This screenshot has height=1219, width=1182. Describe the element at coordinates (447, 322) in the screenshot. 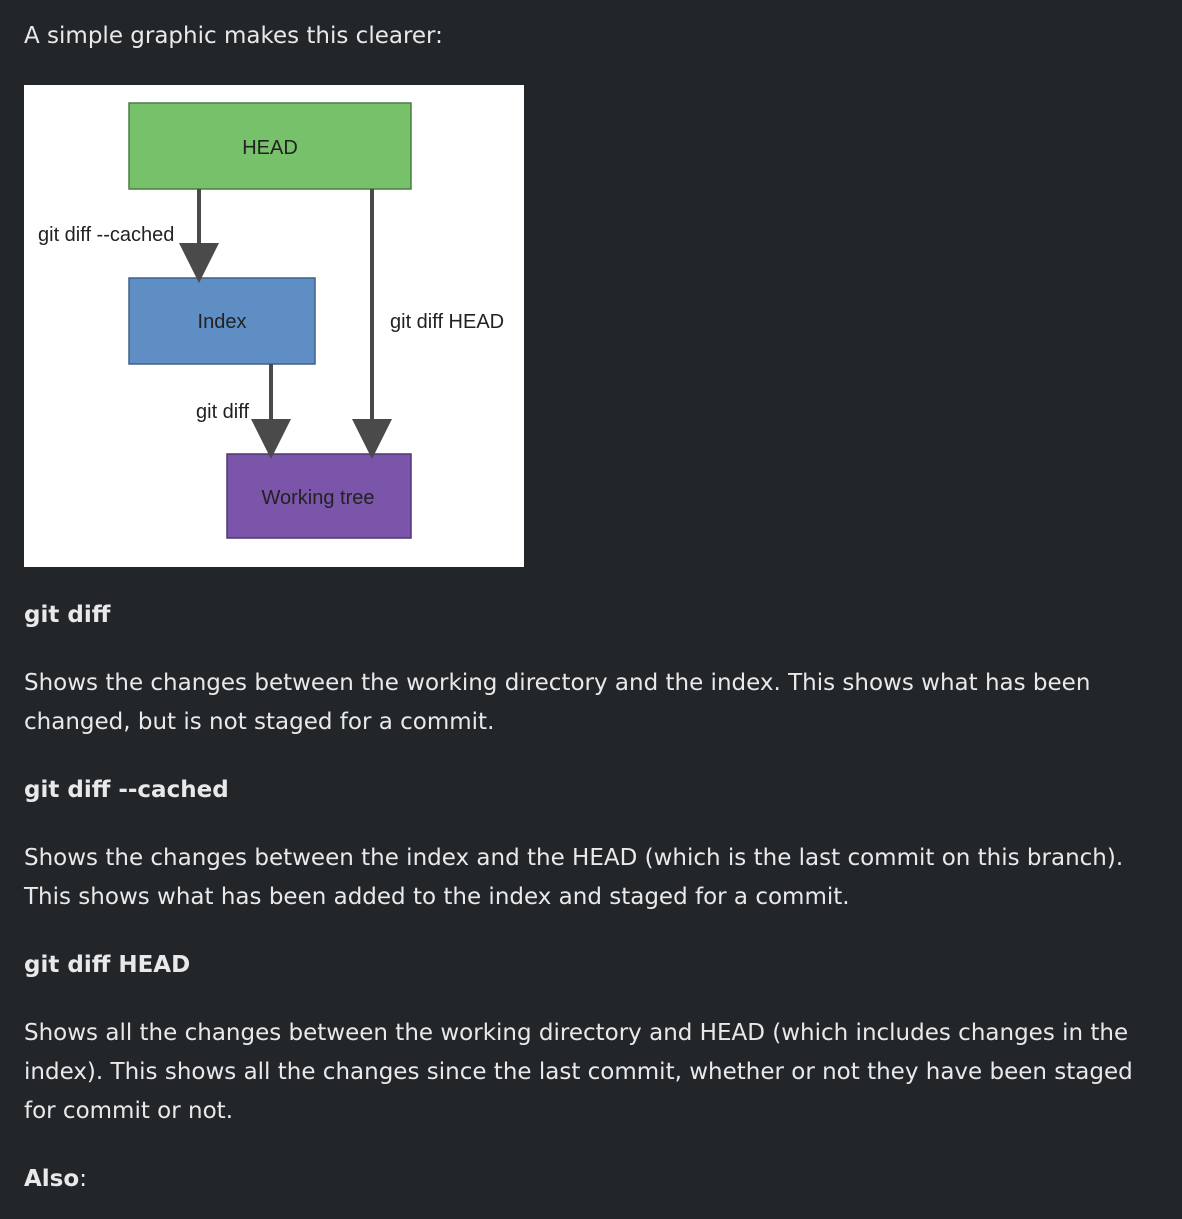

I see `diff-head-arrow-label: git diff HEAD` at that location.